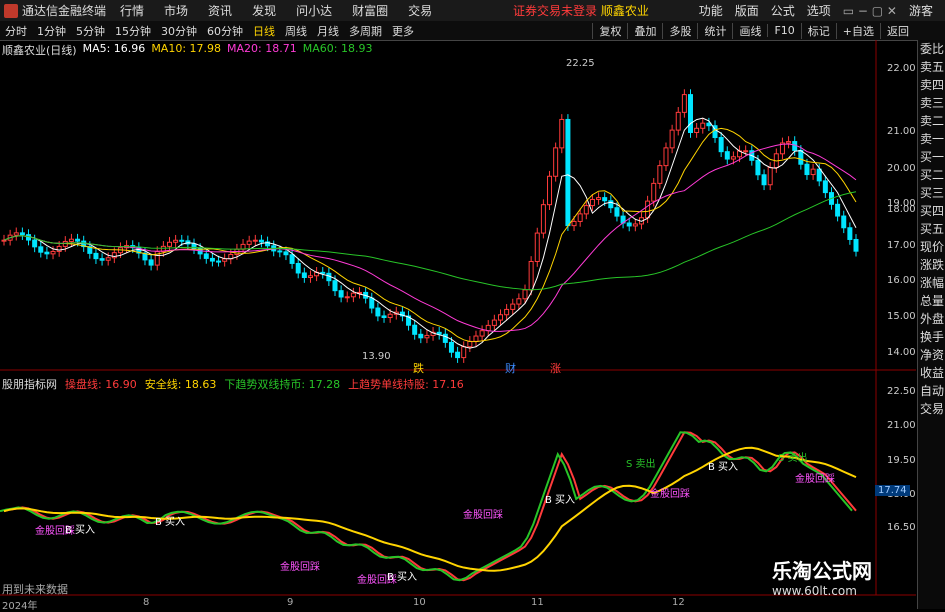 Image resolution: width=945 pixels, height=612 pixels. Describe the element at coordinates (510, 368) in the screenshot. I see `event-finance: 财` at that location.